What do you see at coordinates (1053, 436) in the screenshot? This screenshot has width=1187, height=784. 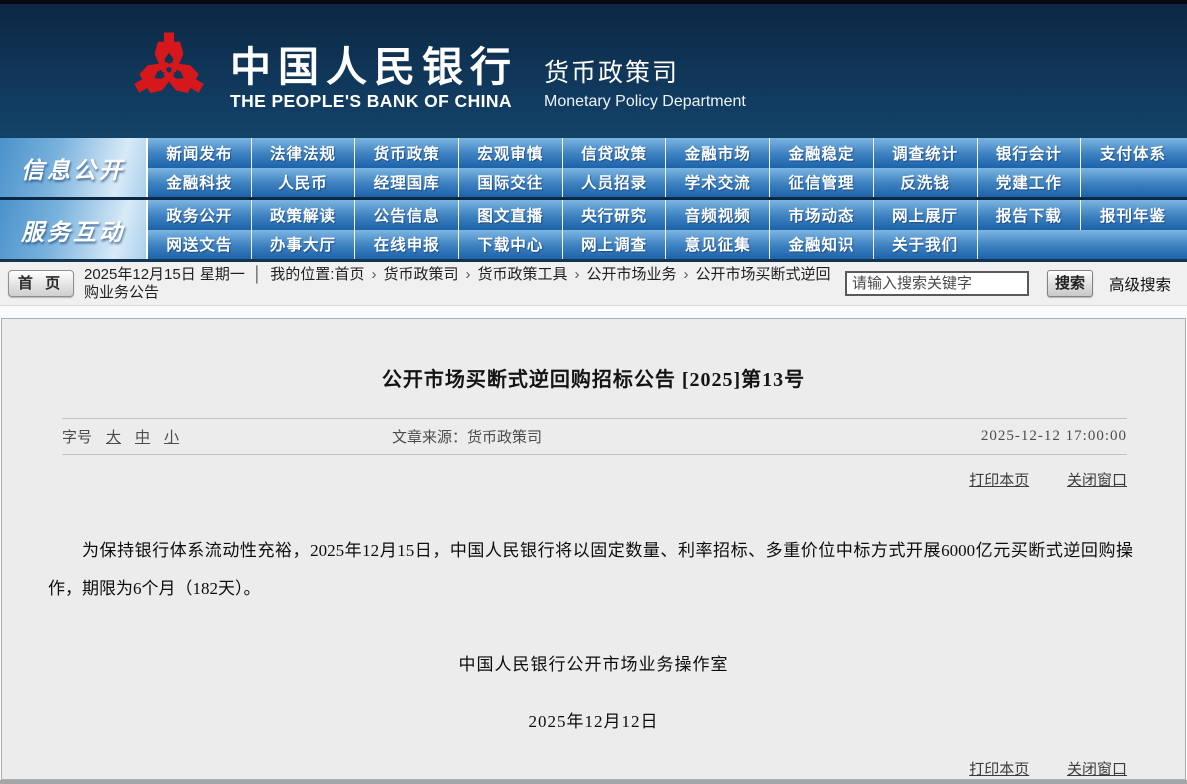 I see `article-datetime: 2025-12-12 17:00:00` at bounding box center [1053, 436].